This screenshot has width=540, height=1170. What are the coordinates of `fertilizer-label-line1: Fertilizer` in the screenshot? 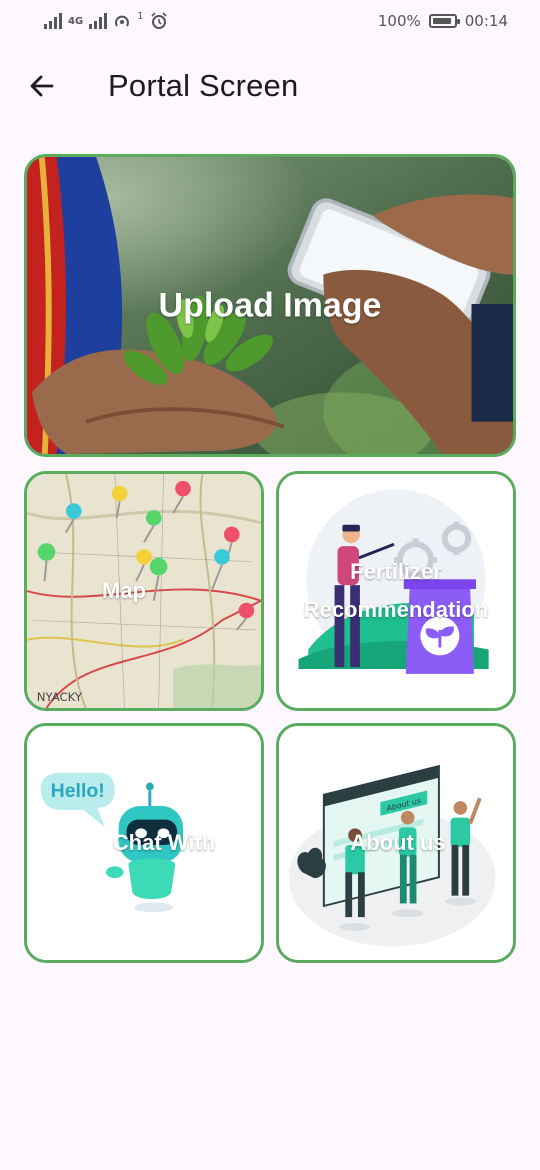 It's located at (396, 571).